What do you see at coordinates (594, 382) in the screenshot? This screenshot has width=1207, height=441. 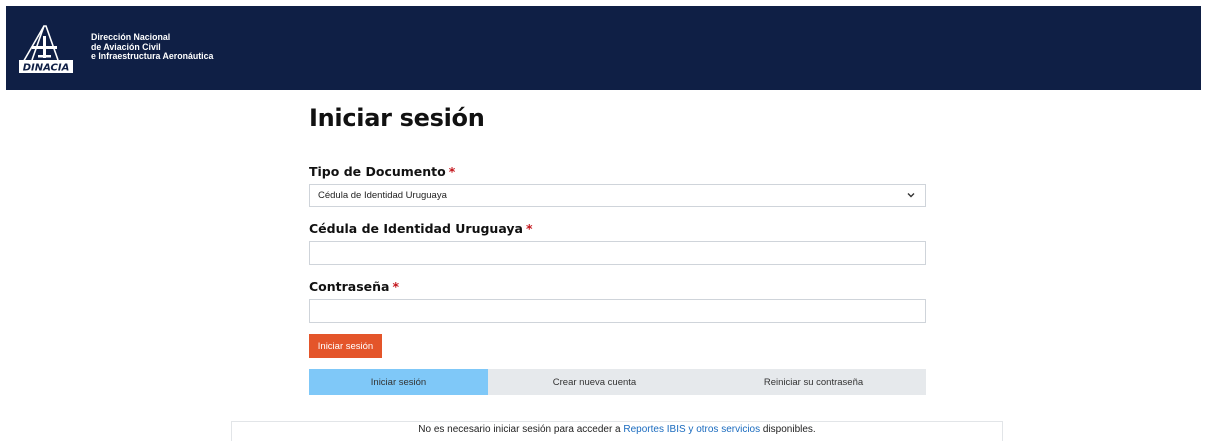 I see `tab-create-account: Crear nueva cuenta` at bounding box center [594, 382].